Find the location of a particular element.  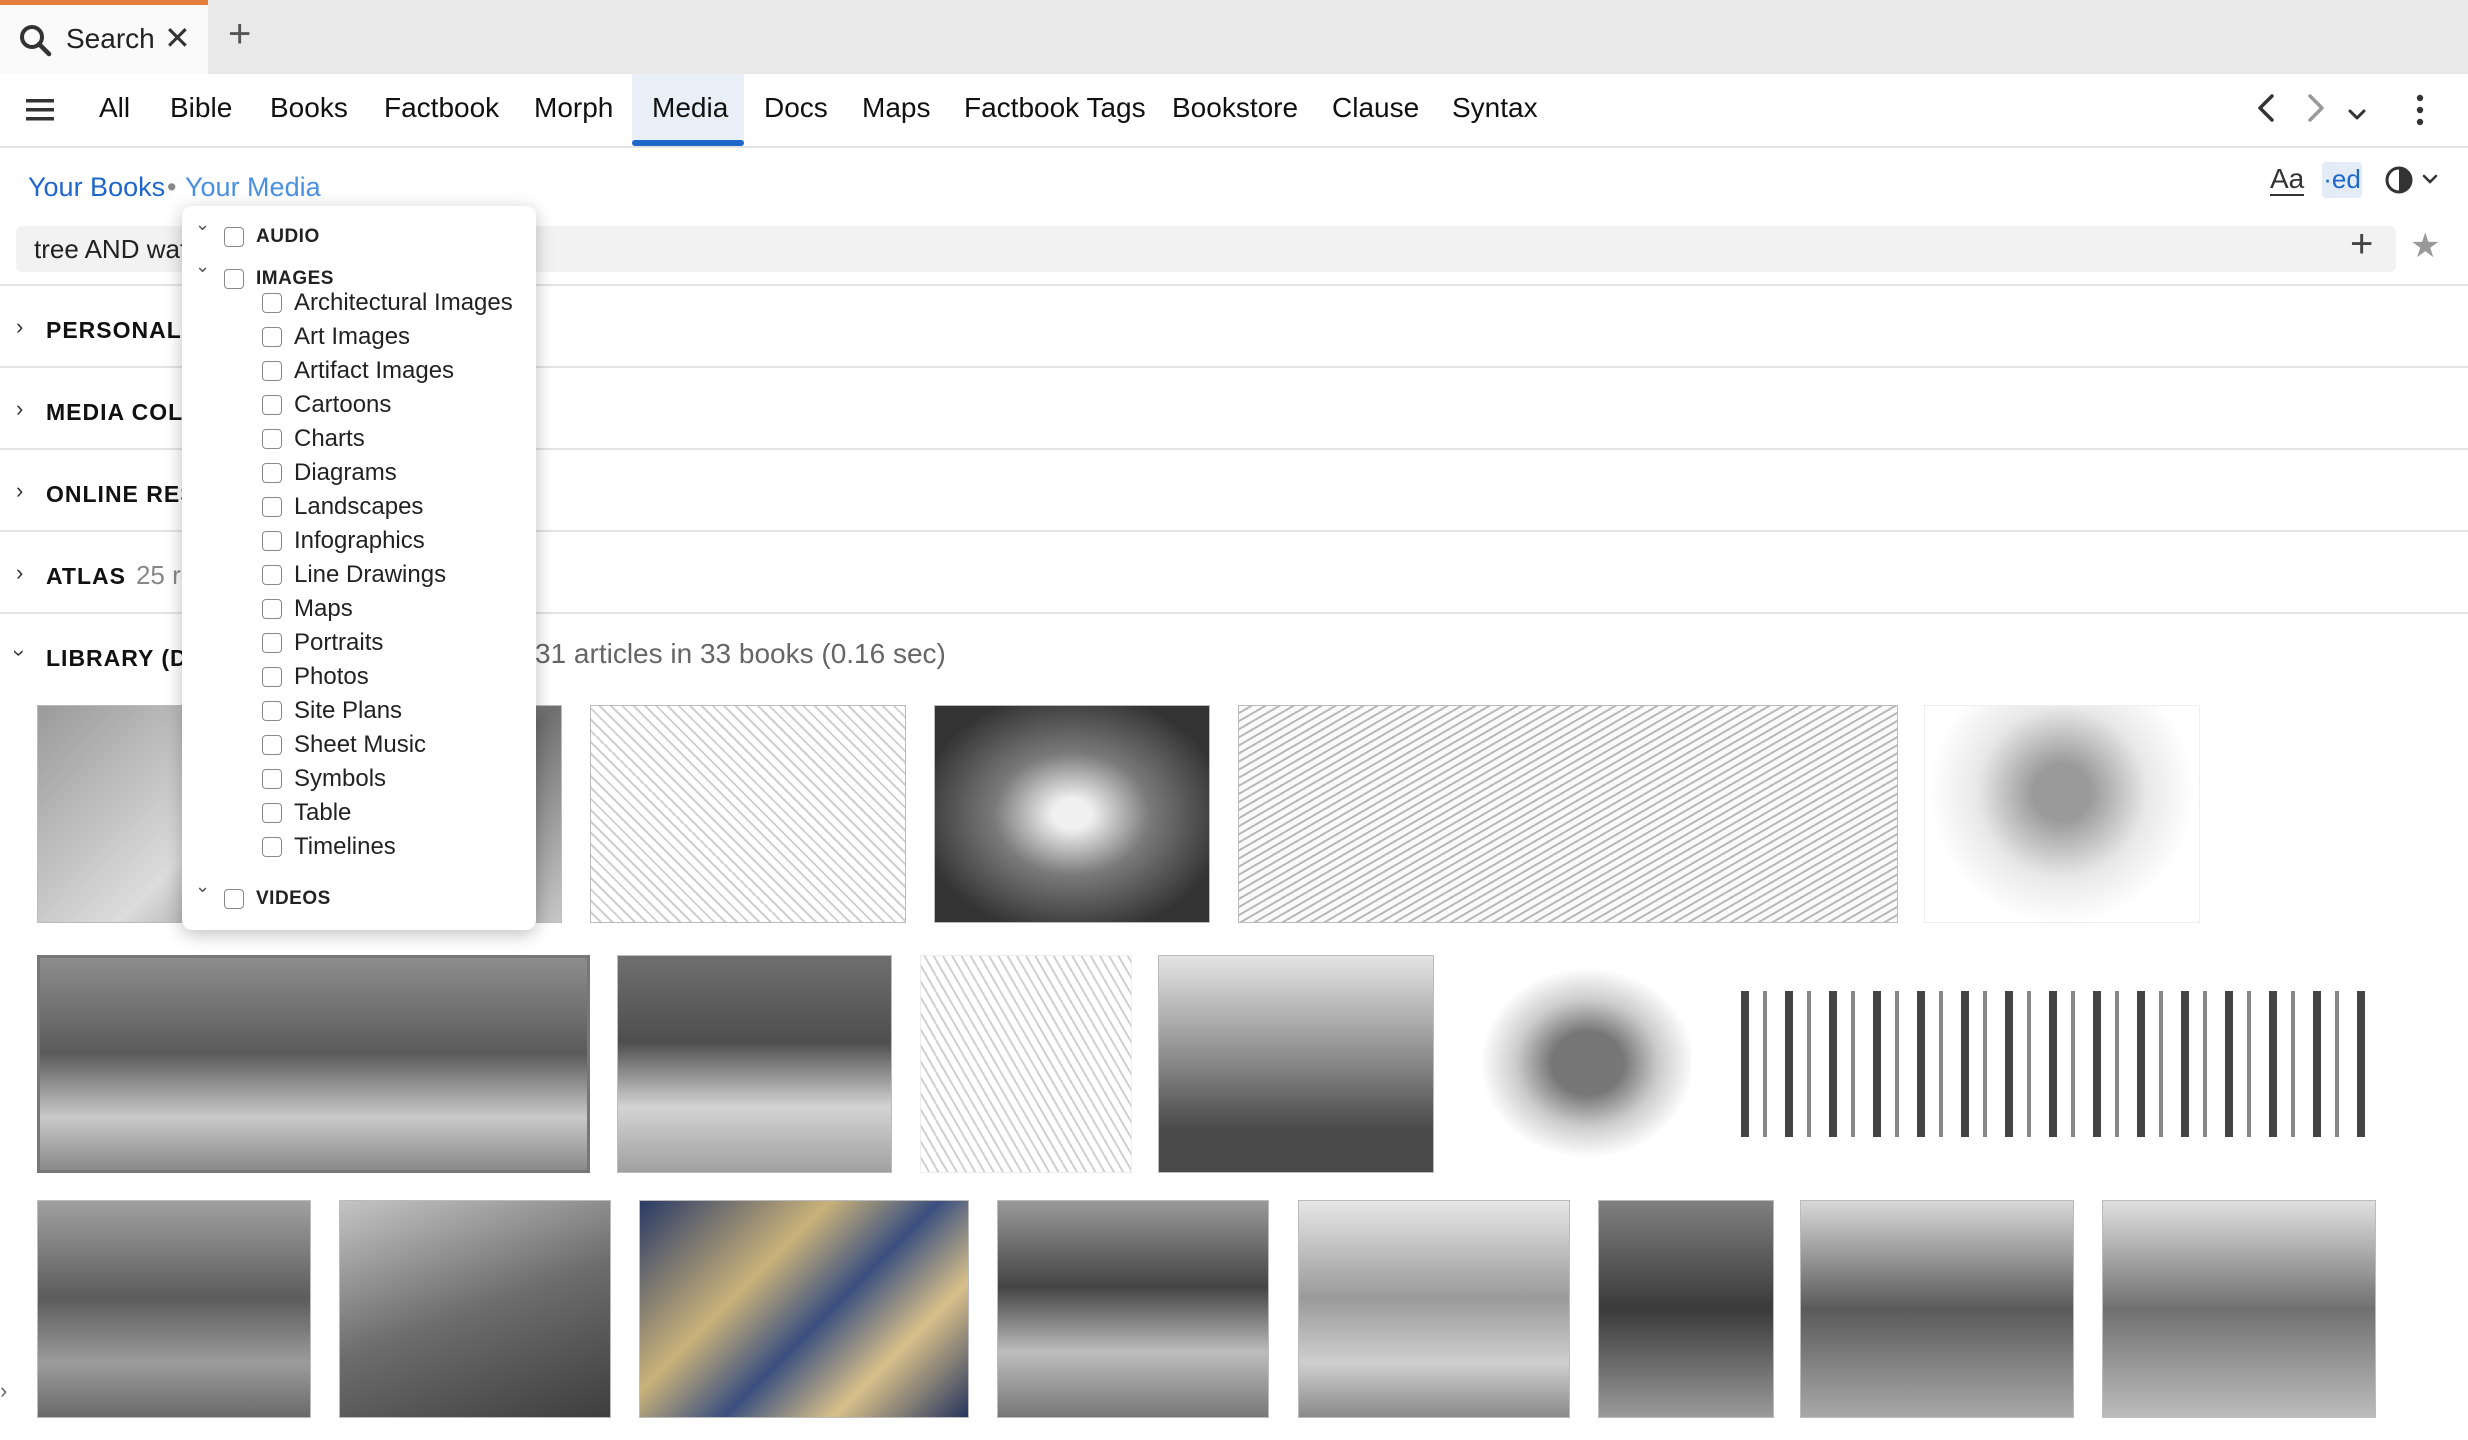

filter-item-site-plans: Site Plans is located at coordinates (332, 711).